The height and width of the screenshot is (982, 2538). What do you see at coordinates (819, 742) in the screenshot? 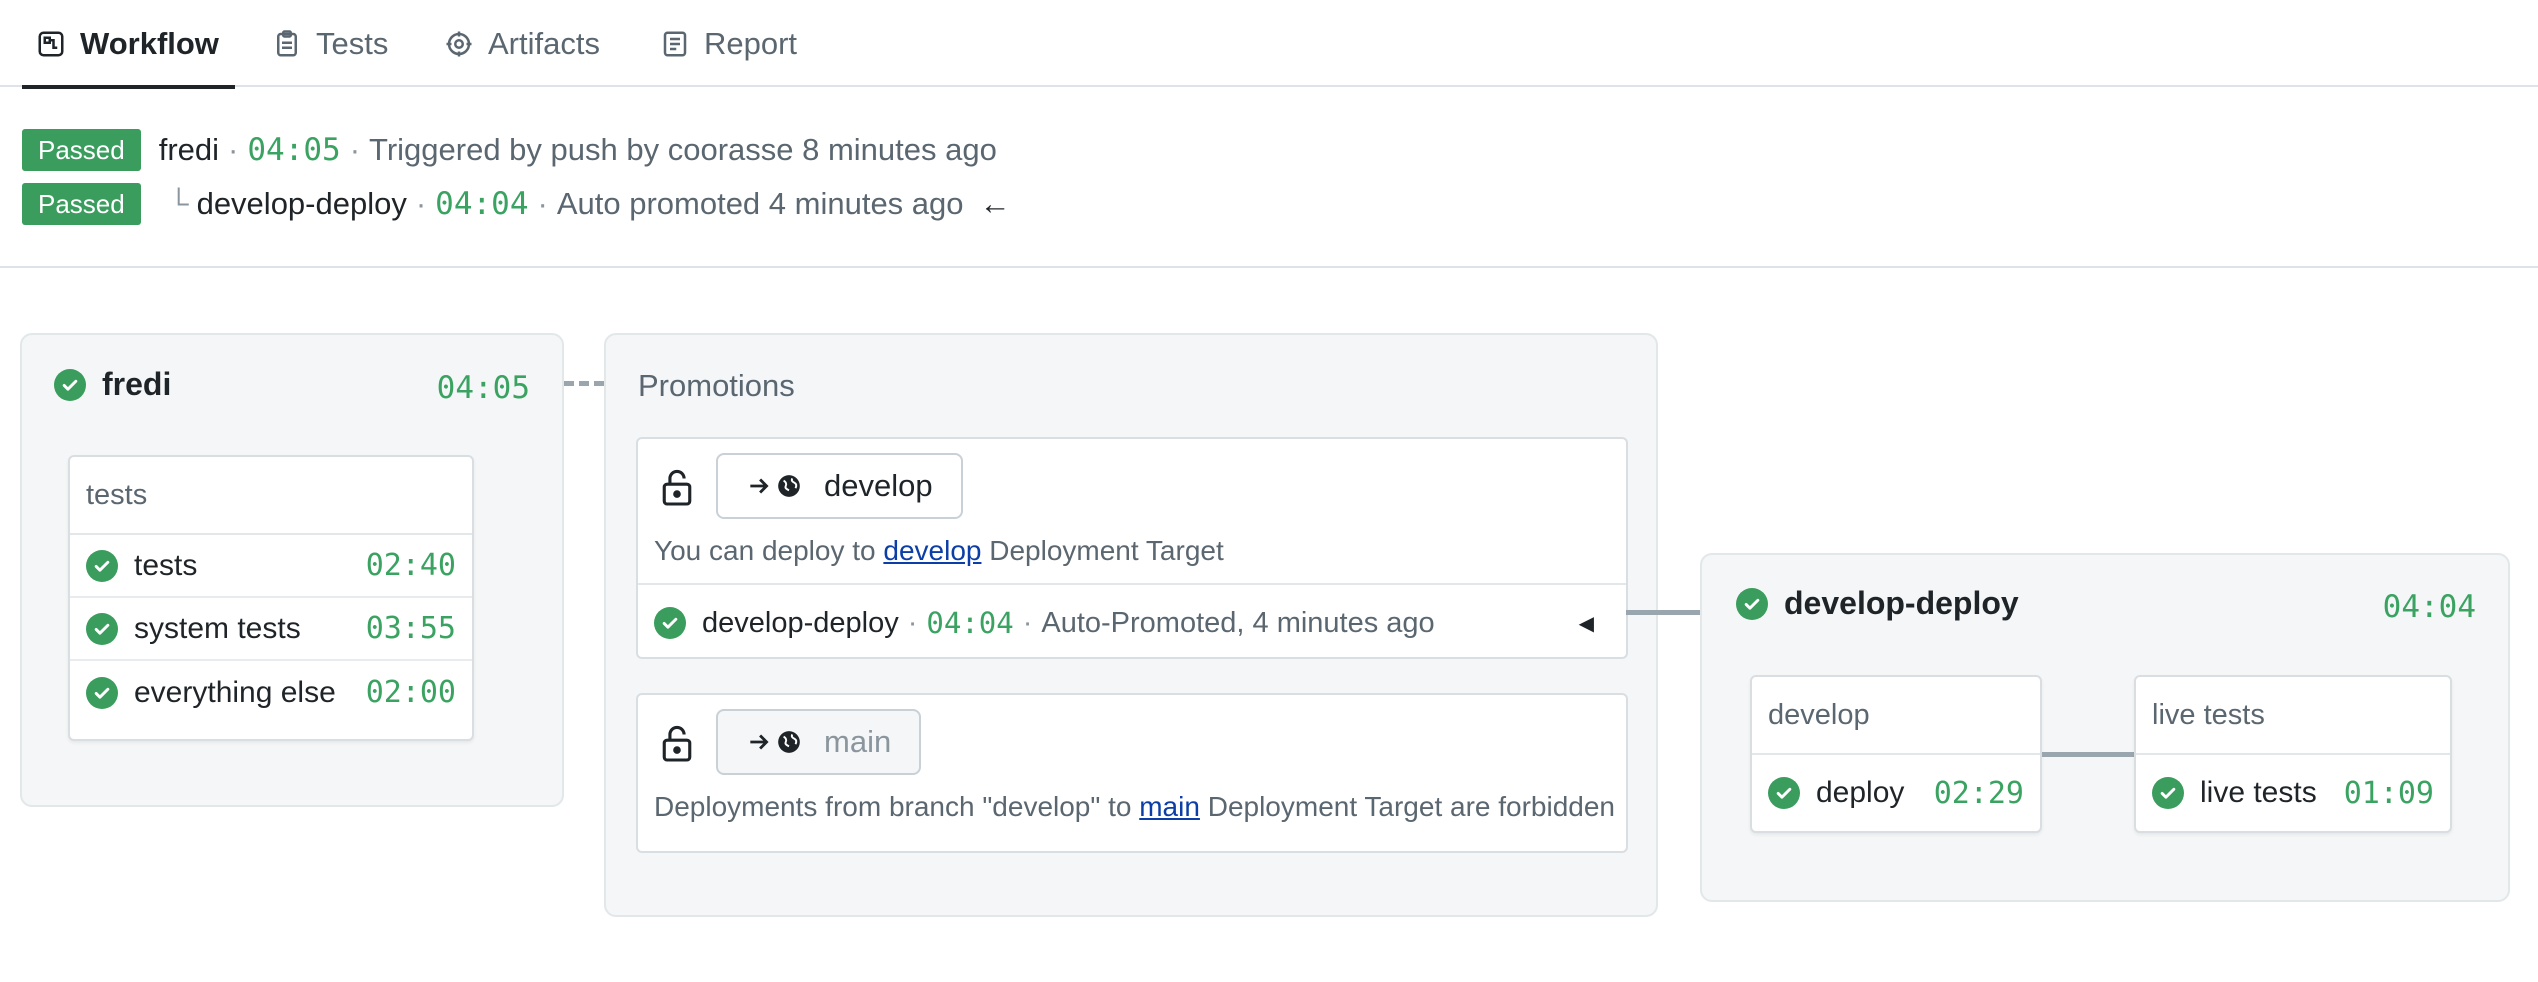
I see `promote-main-button: main` at bounding box center [819, 742].